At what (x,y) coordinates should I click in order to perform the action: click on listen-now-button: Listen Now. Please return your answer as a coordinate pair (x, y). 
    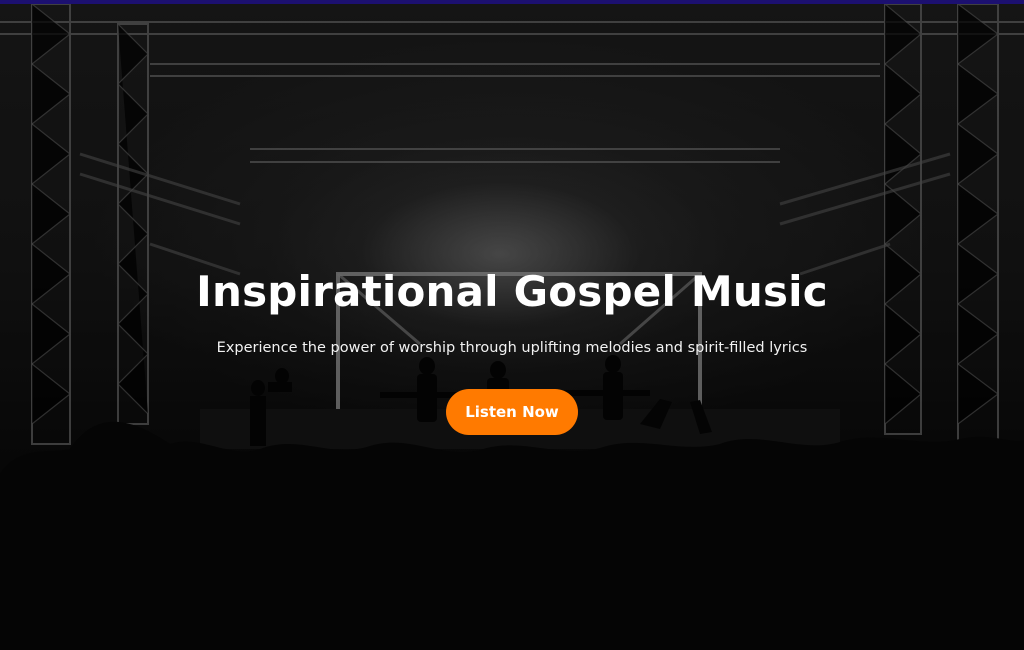
    Looking at the image, I should click on (512, 412).